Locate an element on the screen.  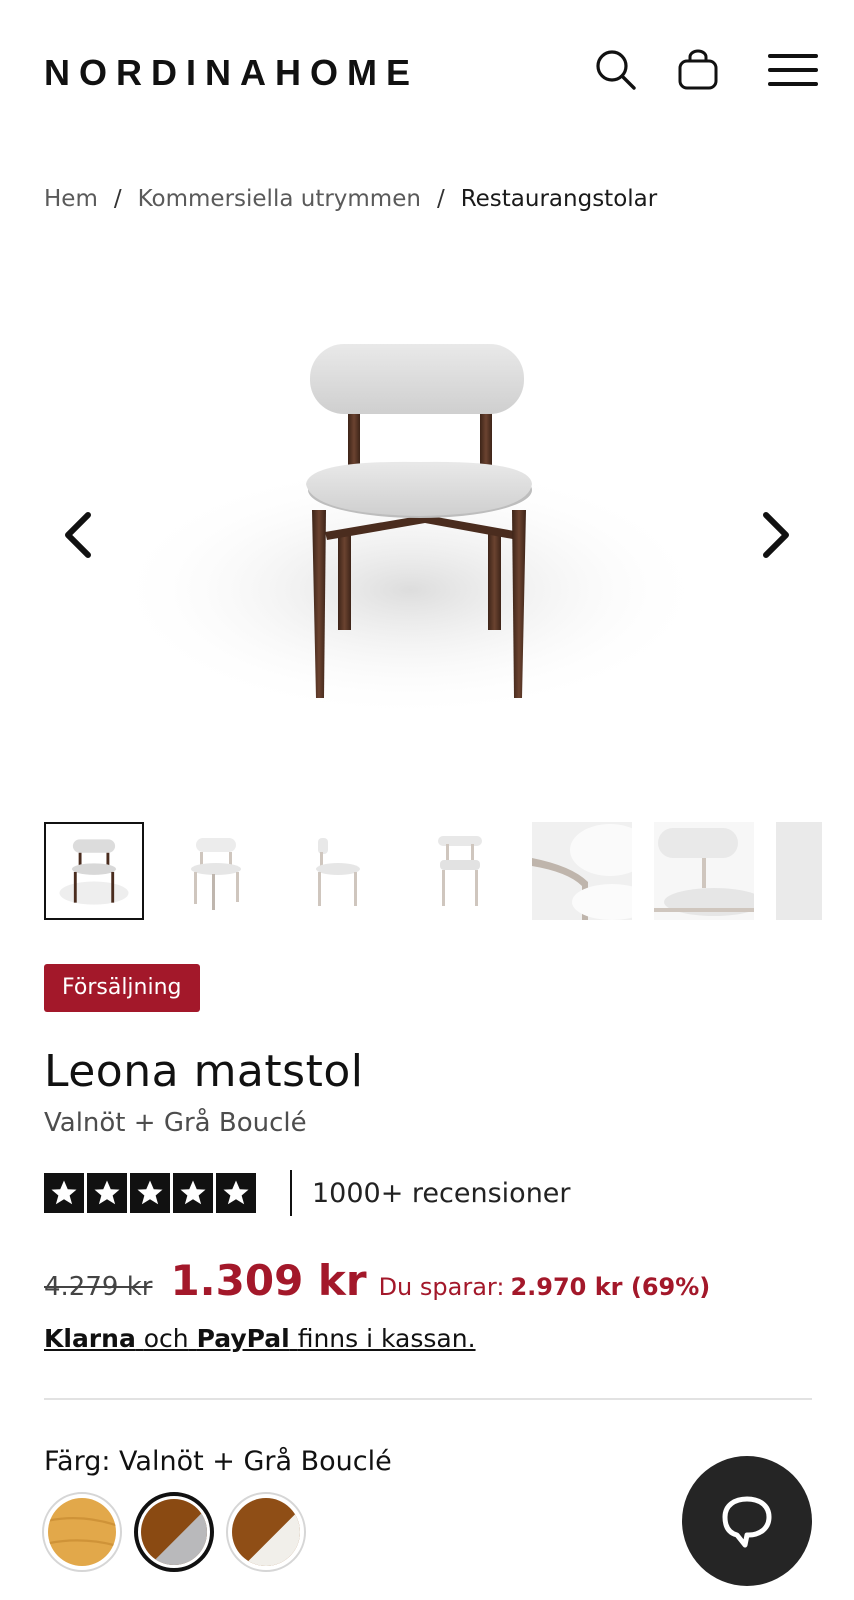
payment-info: Klarna och PayPal finns i kassan. is located at coordinates (260, 1338).